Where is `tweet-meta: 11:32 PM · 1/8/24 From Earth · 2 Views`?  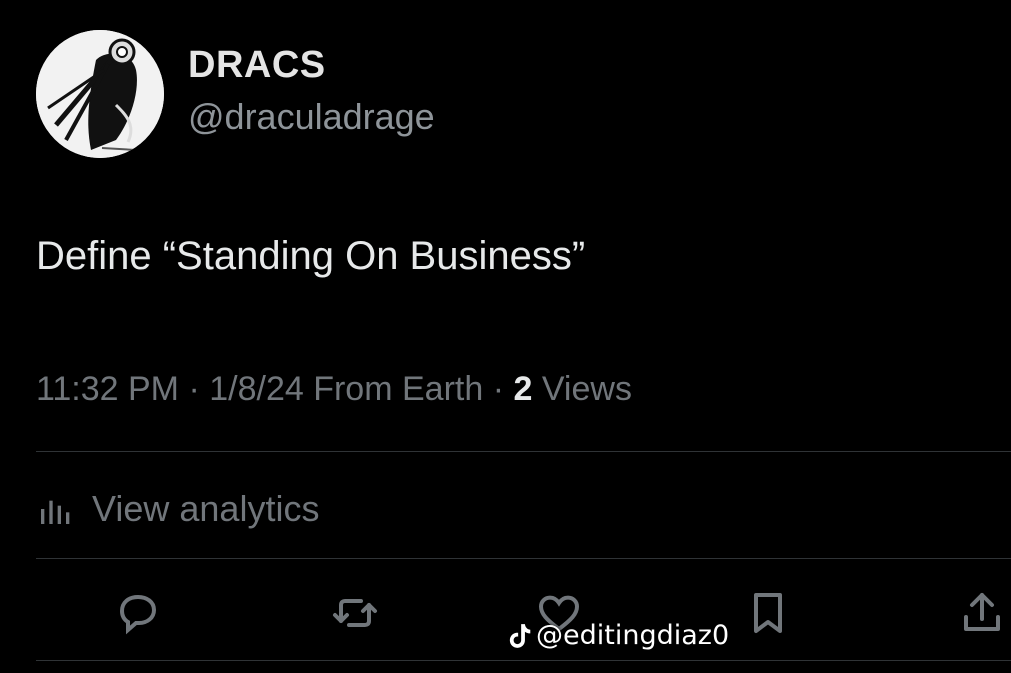
tweet-meta: 11:32 PM · 1/8/24 From Earth · 2 Views is located at coordinates (334, 389).